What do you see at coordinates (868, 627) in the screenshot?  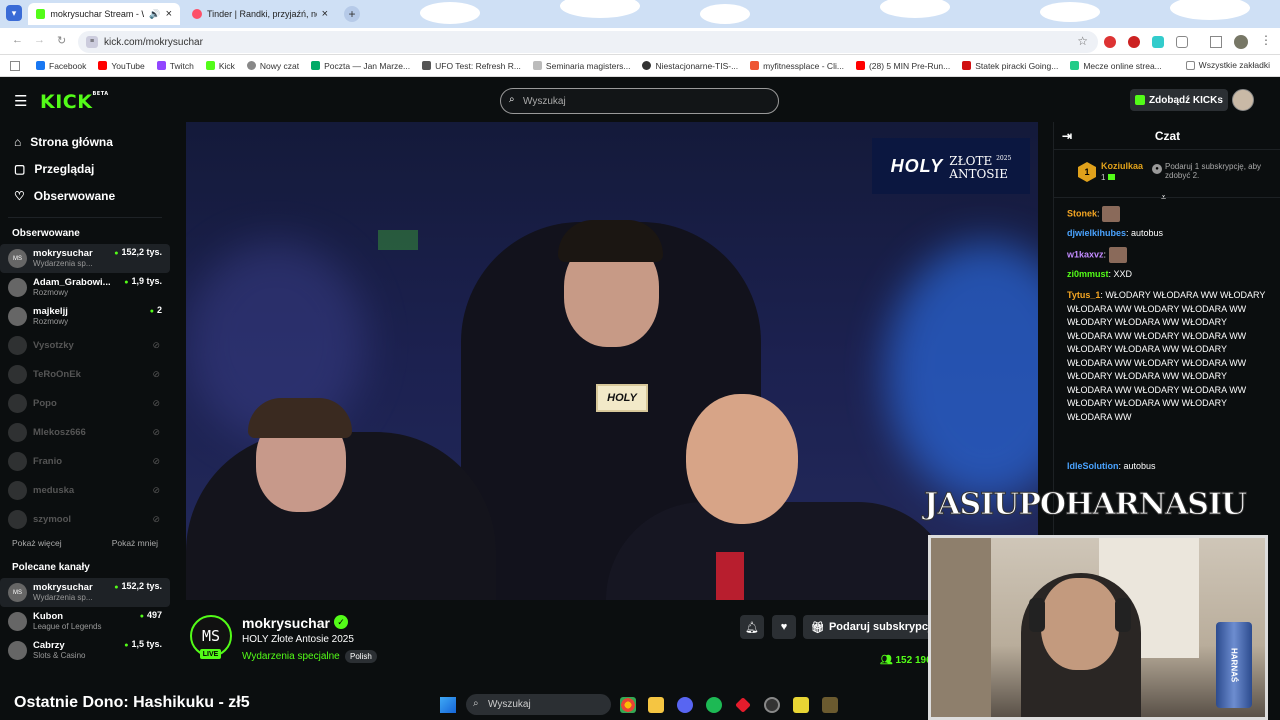 I see `gift-subs-button: 🎁︎ Podaruj subskrypcje` at bounding box center [868, 627].